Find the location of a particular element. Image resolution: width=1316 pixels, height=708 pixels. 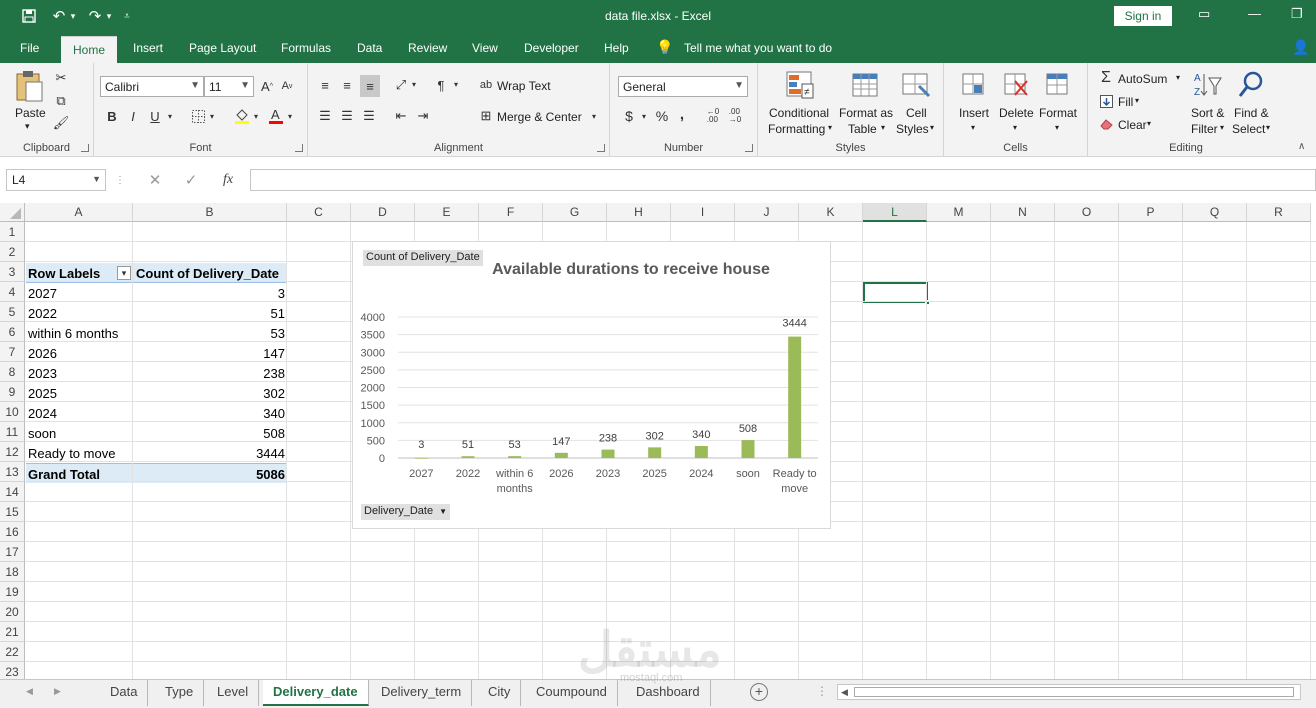

format-as-table-label-1: Format as is located at coordinates (866, 113).